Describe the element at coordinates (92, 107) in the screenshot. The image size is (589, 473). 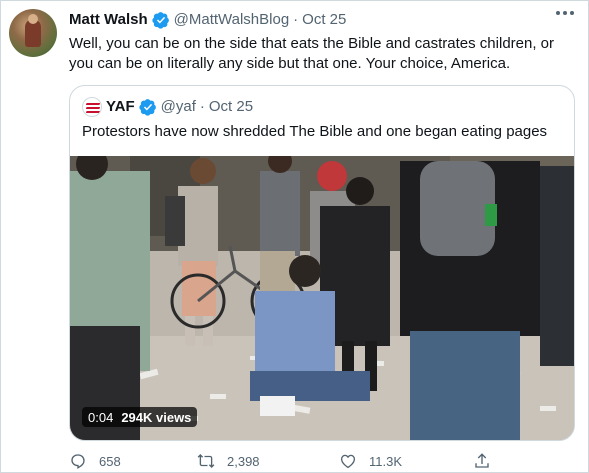
I see `yaf-logo-avatar` at that location.